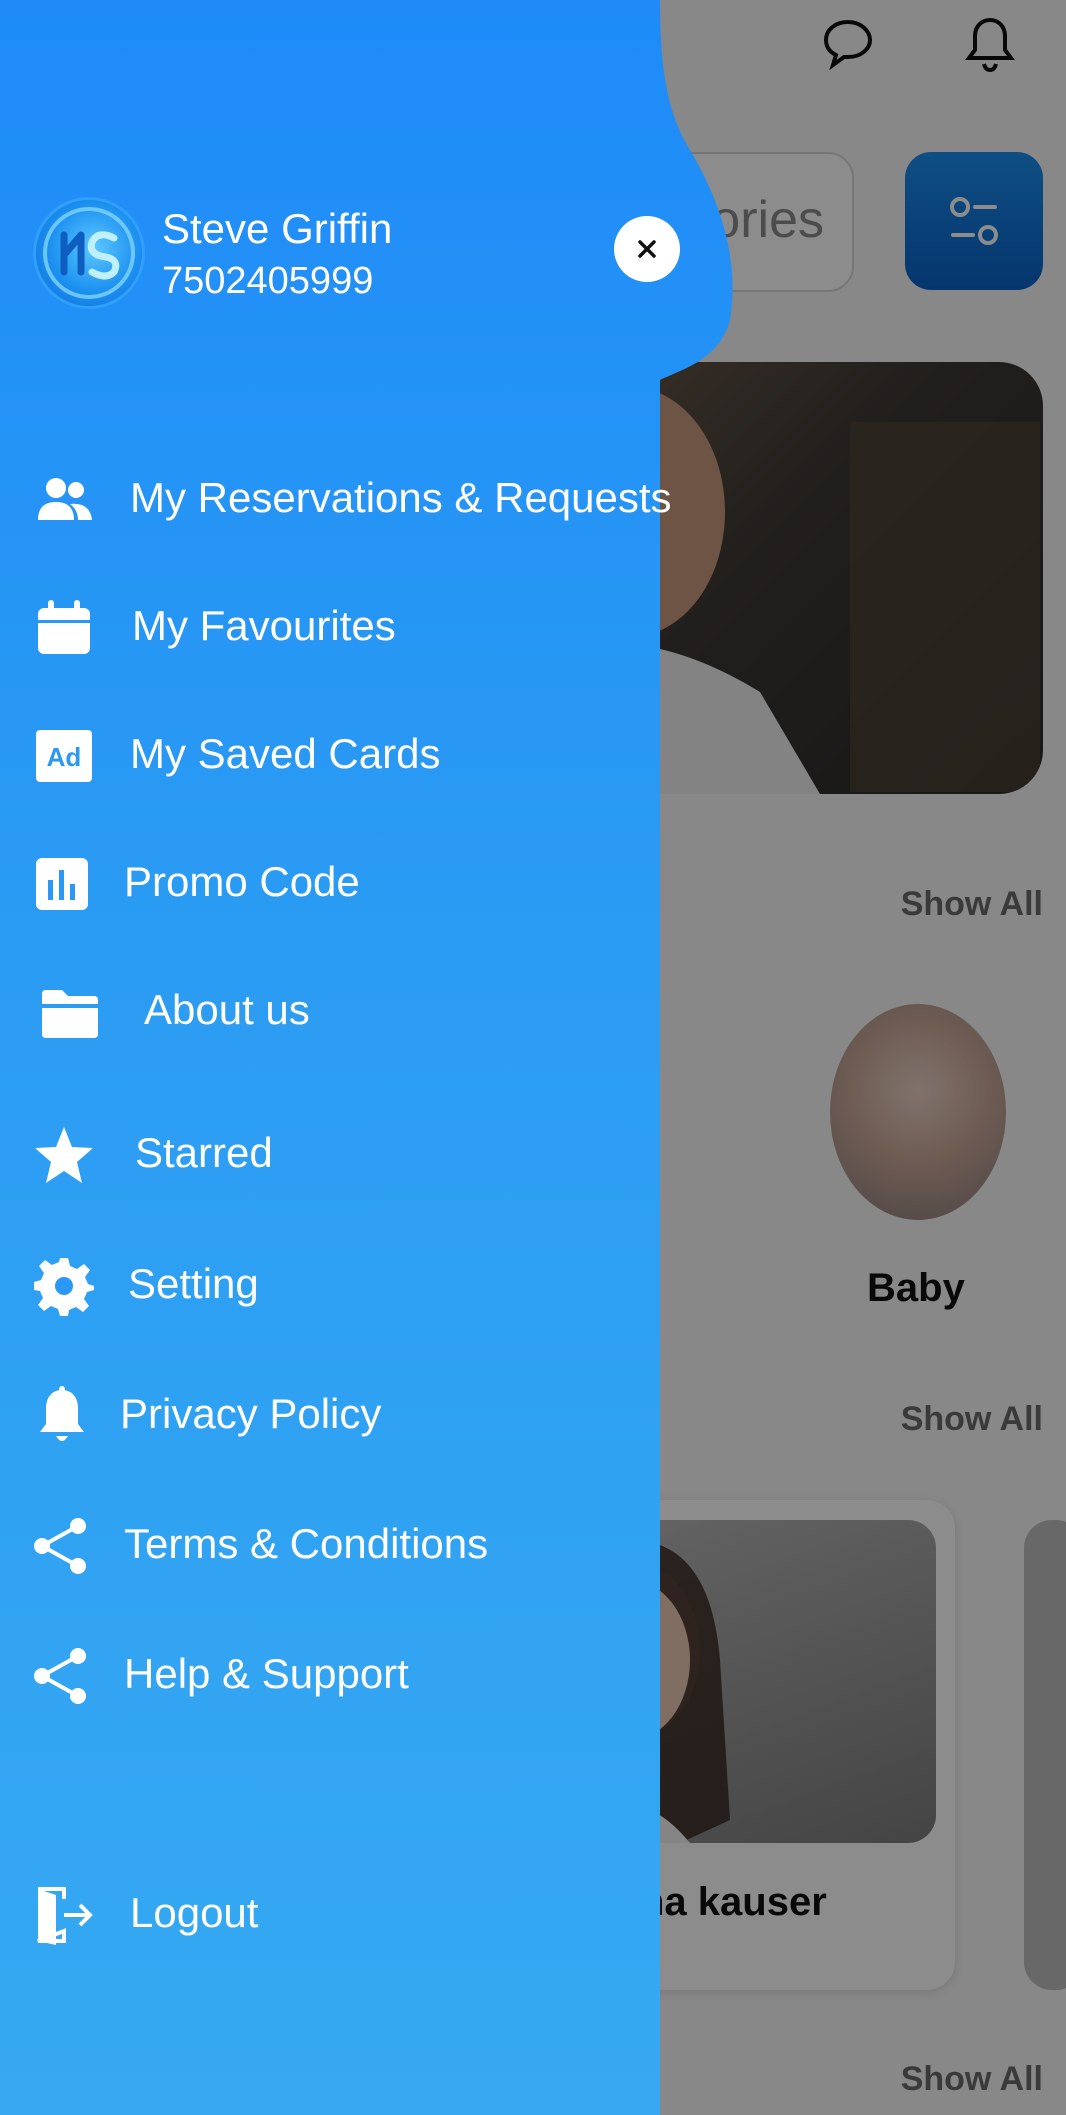 The height and width of the screenshot is (2115, 1066). I want to click on menu-item-promo-code: Promo Code, so click(330, 884).